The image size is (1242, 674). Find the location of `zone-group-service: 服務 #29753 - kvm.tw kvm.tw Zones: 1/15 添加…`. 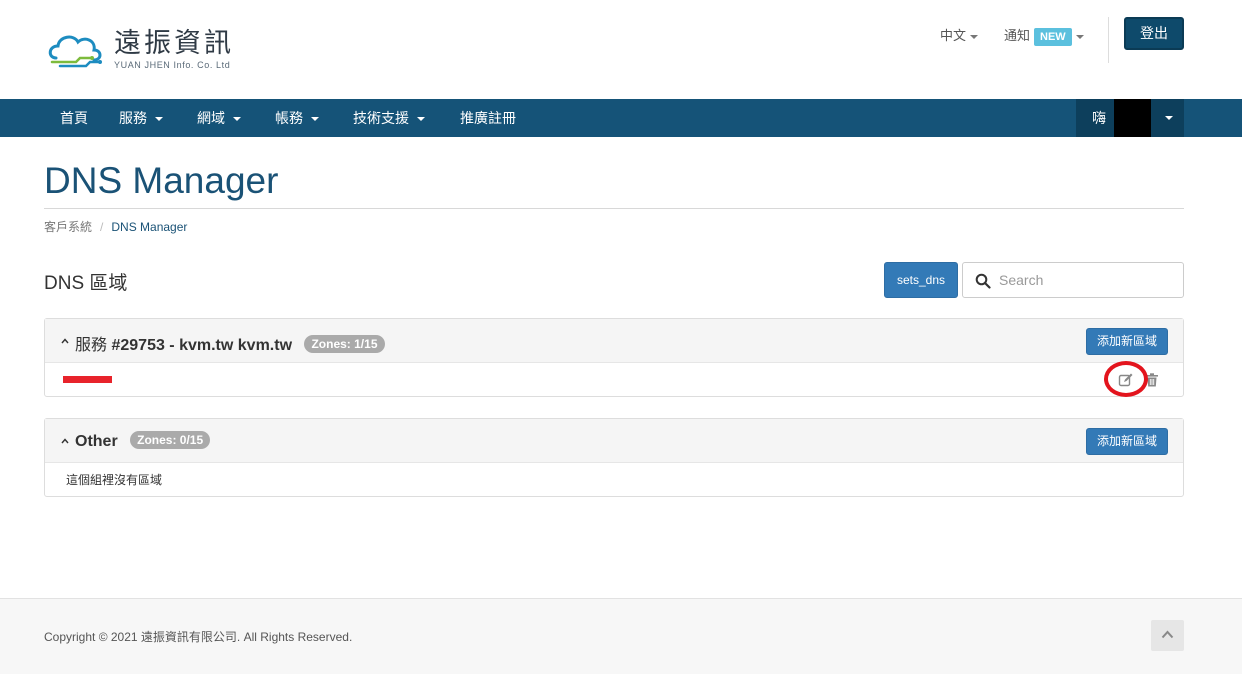

zone-group-service: 服務 #29753 - kvm.tw kvm.tw Zones: 1/15 添加… is located at coordinates (614, 357).